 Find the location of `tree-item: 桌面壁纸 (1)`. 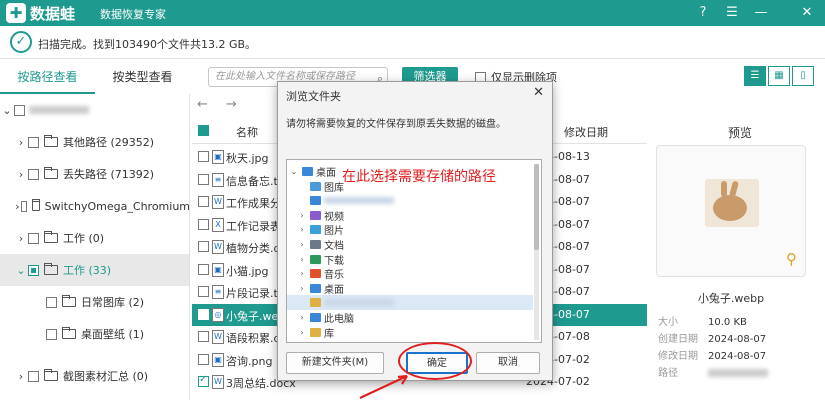

tree-item: 桌面壁纸 (1) is located at coordinates (94, 334).